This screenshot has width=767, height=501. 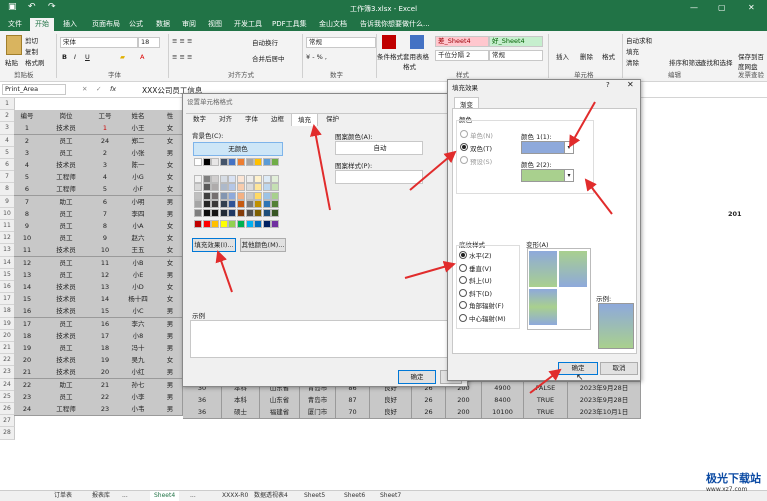 What do you see at coordinates (430, 269) in the screenshot?
I see `arrow-horizontal` at bounding box center [430, 269].